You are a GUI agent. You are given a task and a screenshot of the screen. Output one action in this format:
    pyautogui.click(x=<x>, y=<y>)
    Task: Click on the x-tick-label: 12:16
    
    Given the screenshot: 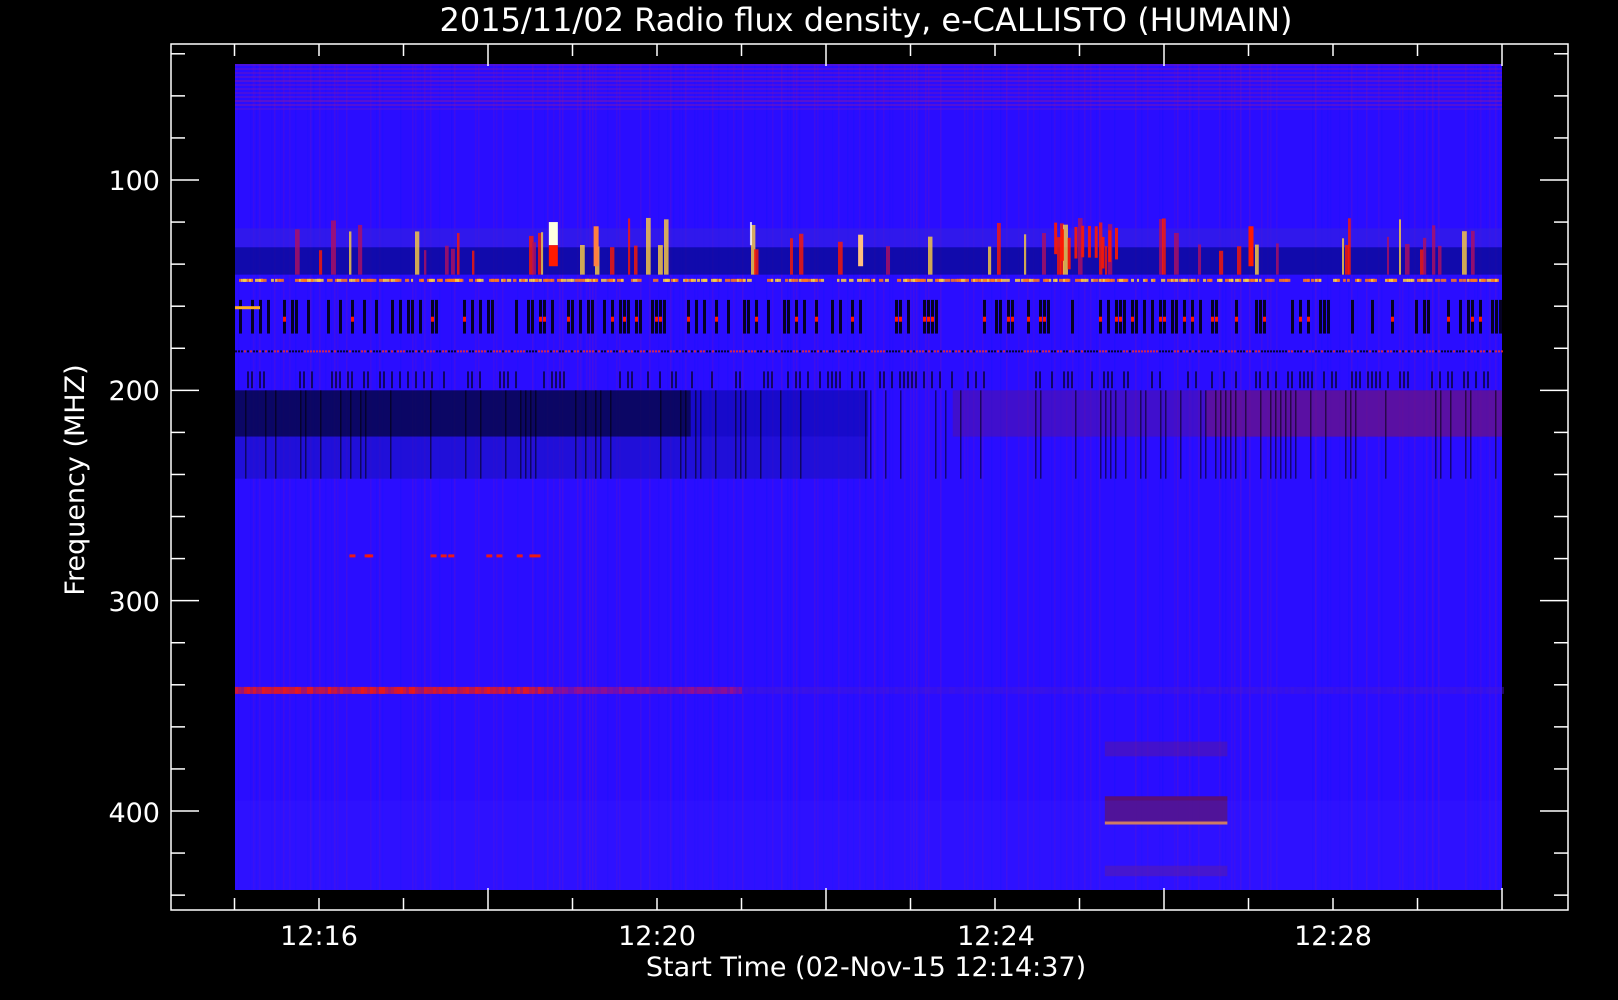 What is the action you would take?
    pyautogui.click(x=319, y=936)
    